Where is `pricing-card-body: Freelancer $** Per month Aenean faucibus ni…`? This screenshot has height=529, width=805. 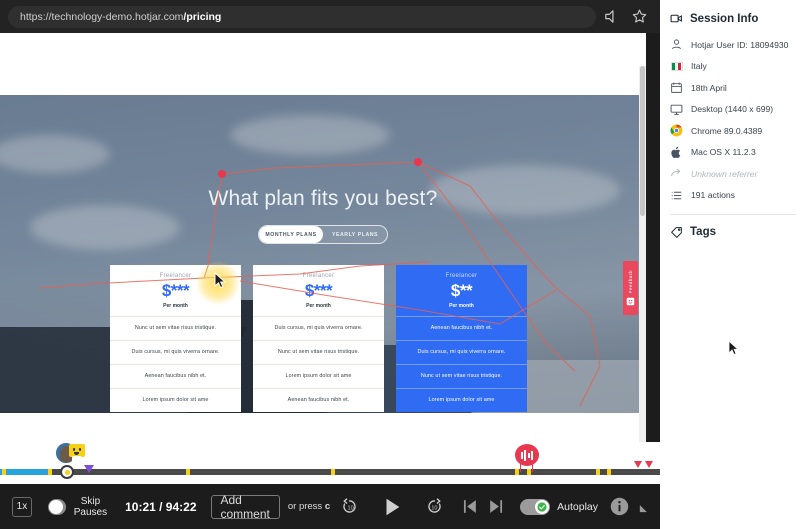 pricing-card-body: Freelancer $** Per month Aenean faucibus ni… is located at coordinates (461, 338).